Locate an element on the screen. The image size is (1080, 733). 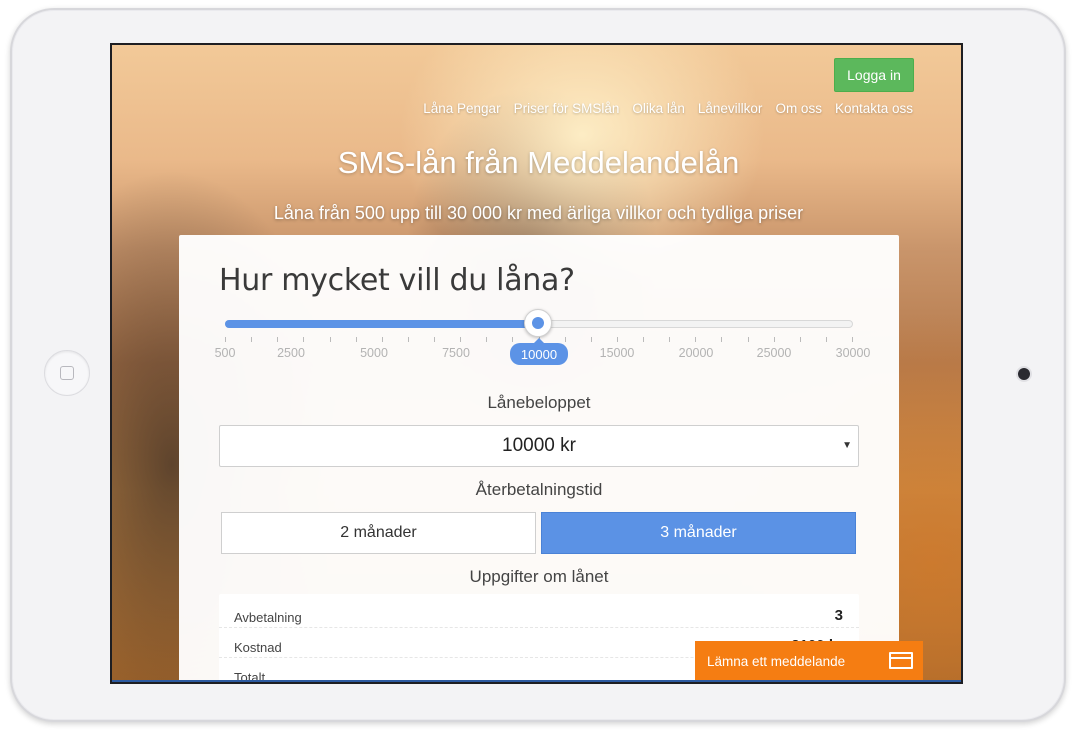
tick-label: 7500 is located at coordinates (456, 353).